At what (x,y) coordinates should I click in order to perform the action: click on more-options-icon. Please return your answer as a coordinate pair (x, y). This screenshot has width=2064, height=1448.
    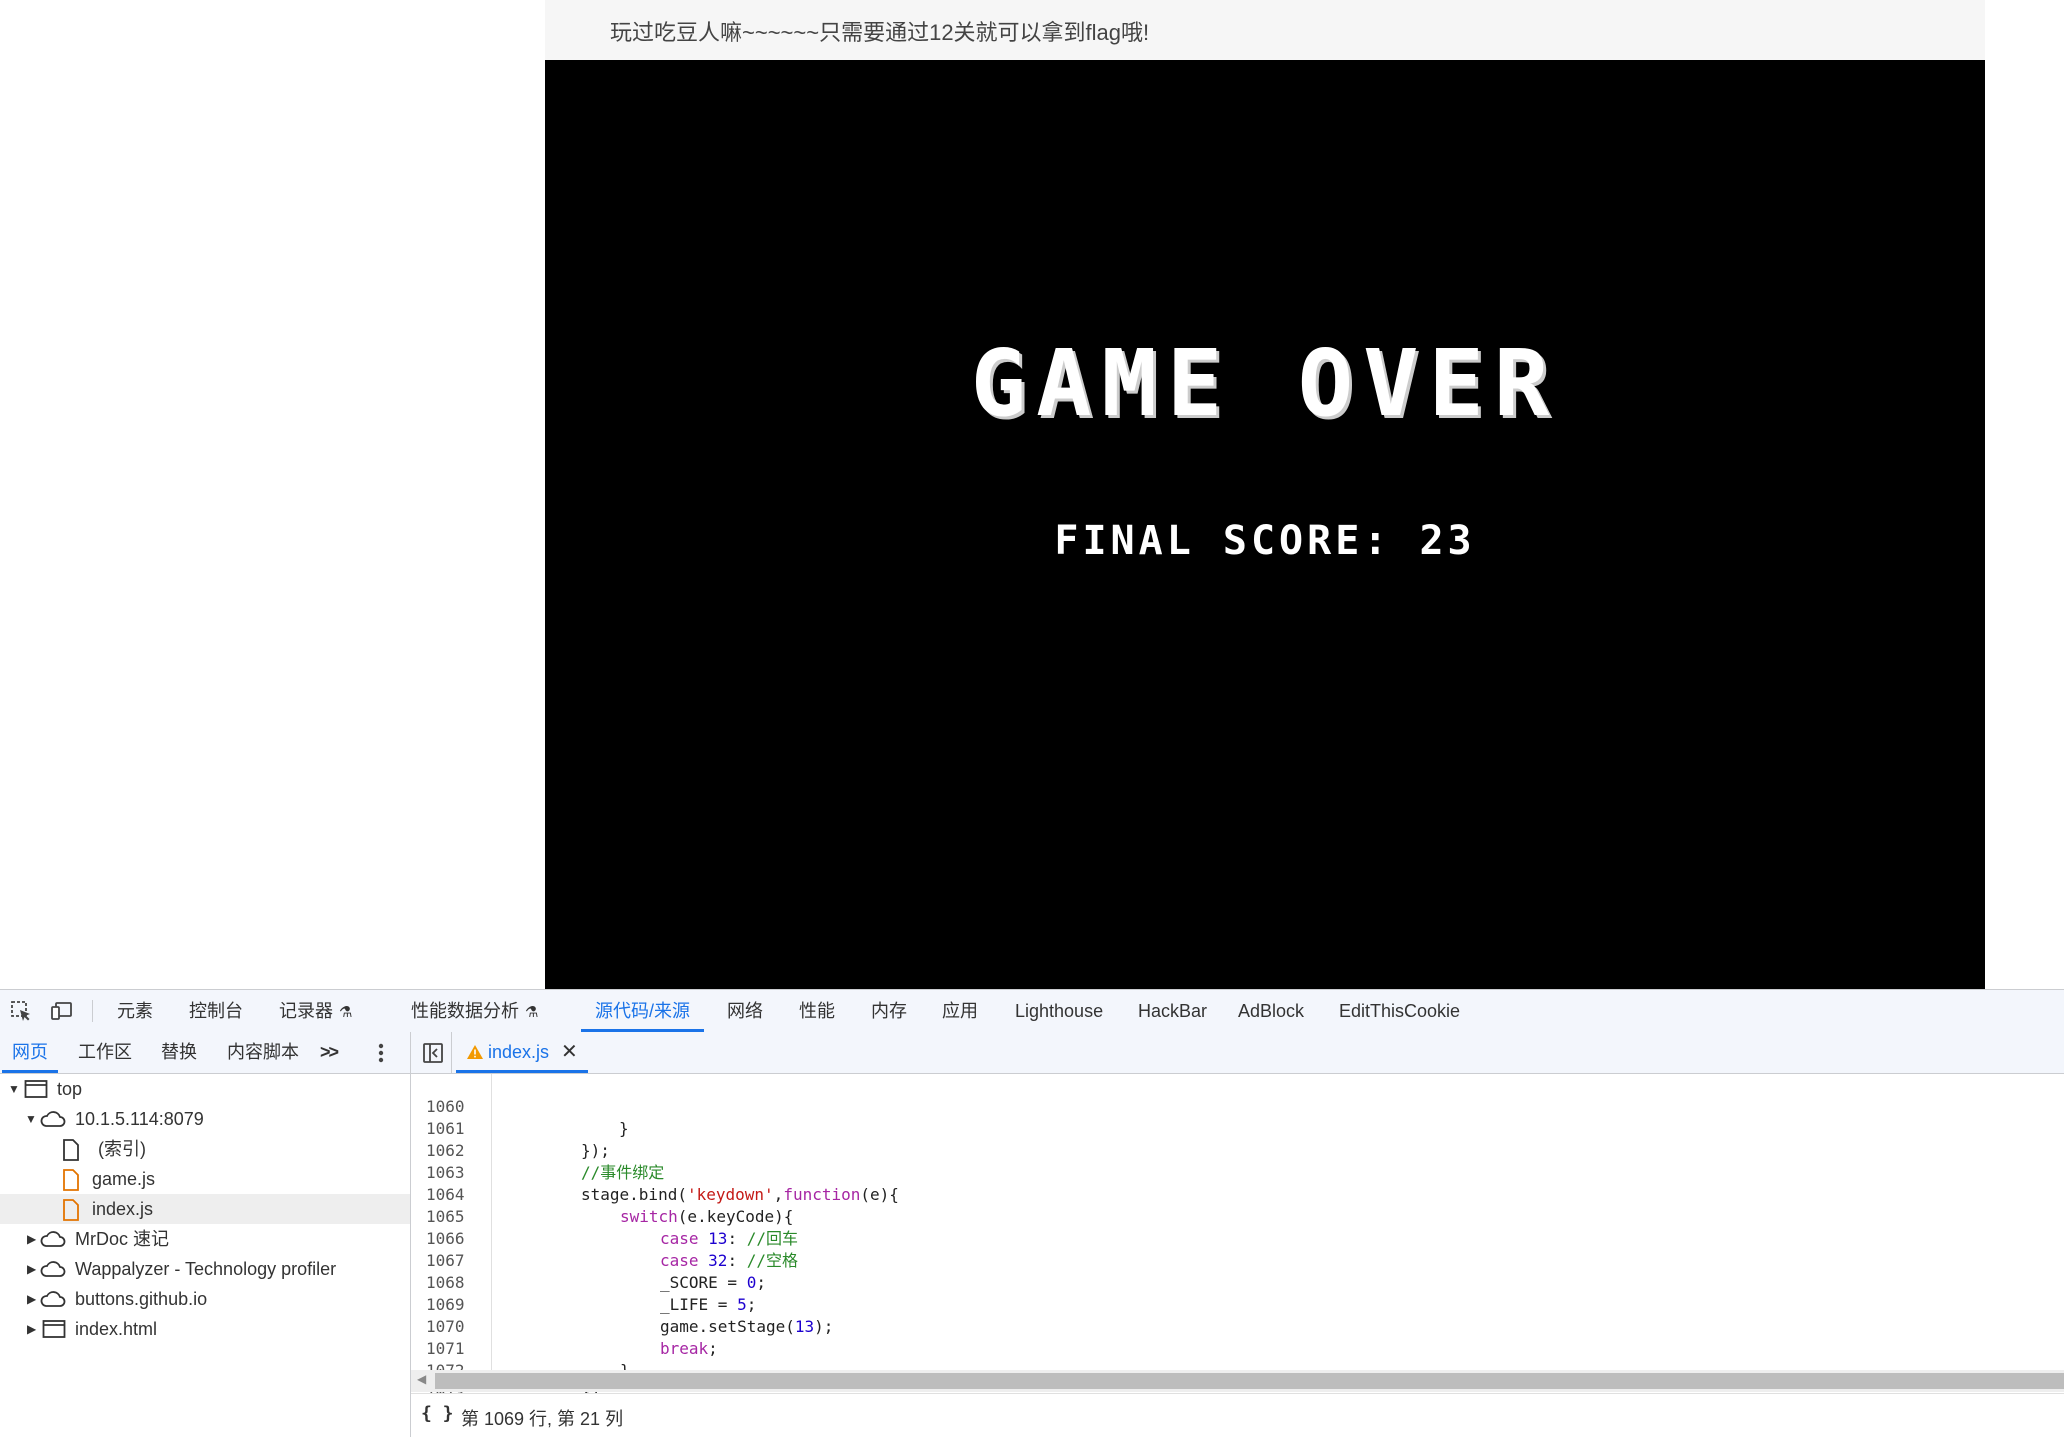
    Looking at the image, I should click on (381, 1052).